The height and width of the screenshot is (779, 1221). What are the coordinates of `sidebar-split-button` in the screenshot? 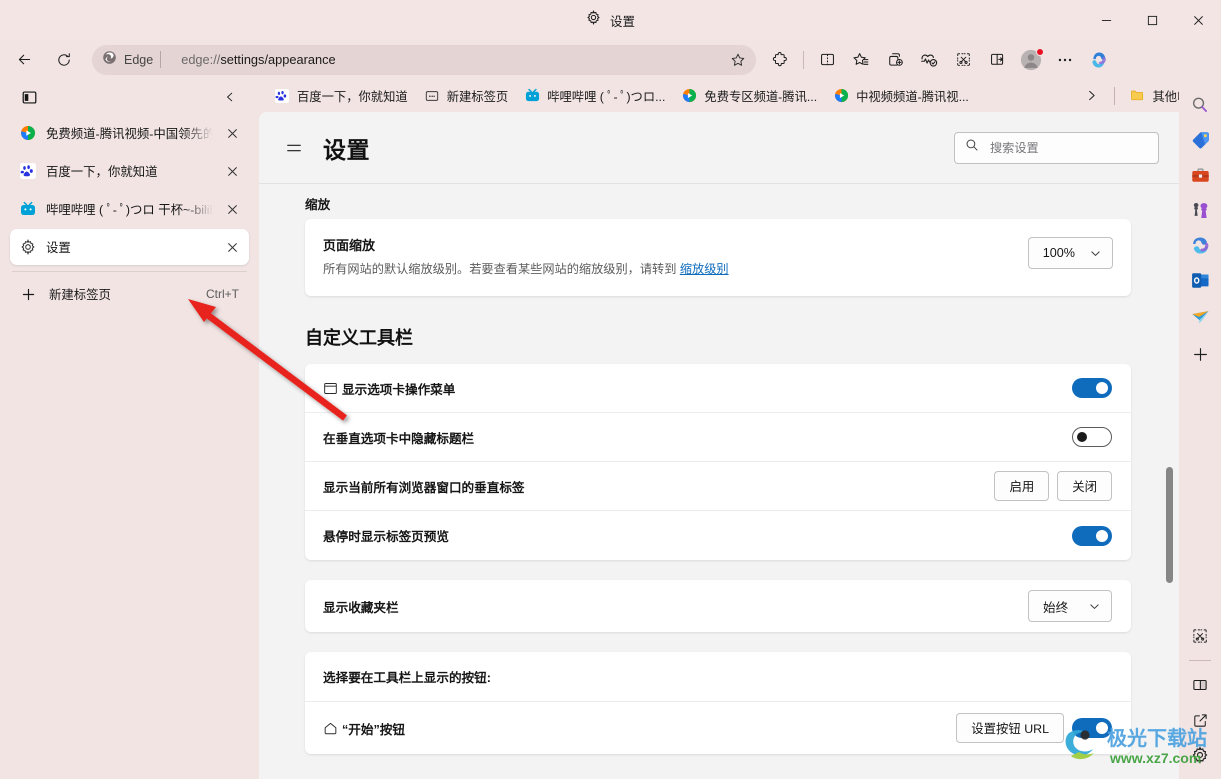 It's located at (1200, 685).